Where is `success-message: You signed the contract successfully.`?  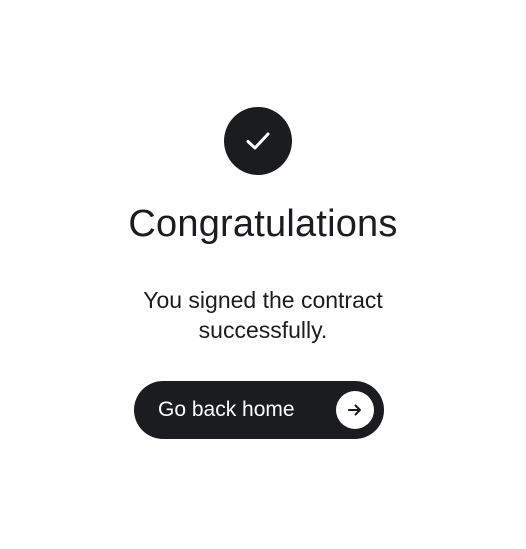 success-message: You signed the contract successfully. is located at coordinates (263, 315).